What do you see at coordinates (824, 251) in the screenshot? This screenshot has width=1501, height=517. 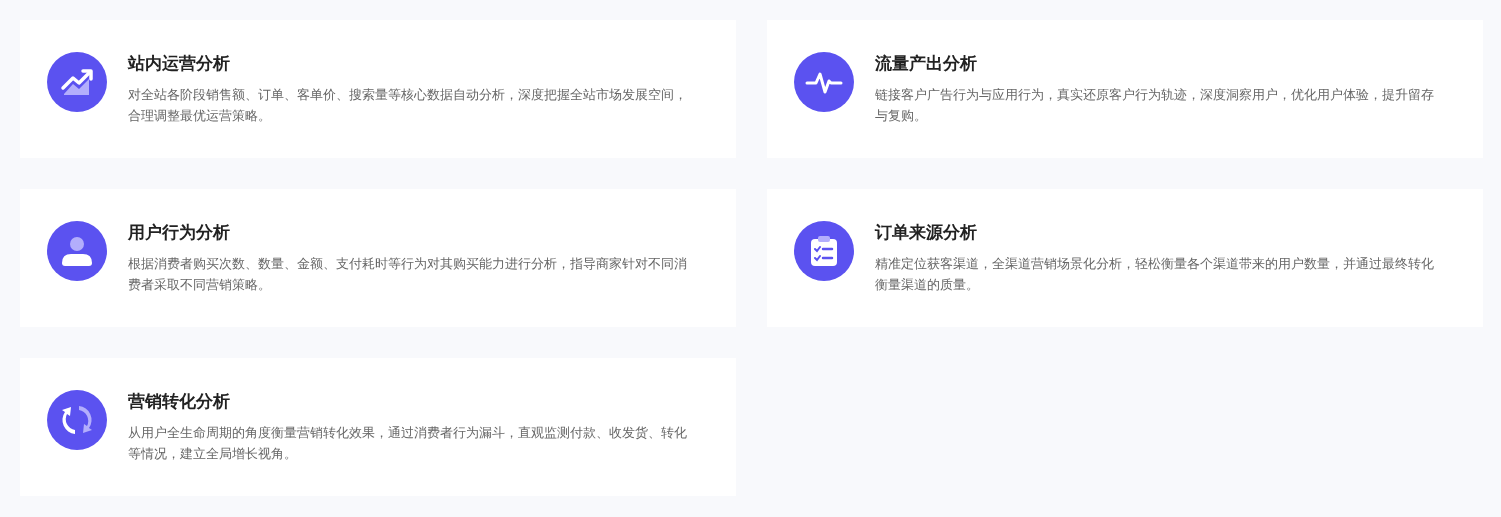 I see `clipboard-icon` at bounding box center [824, 251].